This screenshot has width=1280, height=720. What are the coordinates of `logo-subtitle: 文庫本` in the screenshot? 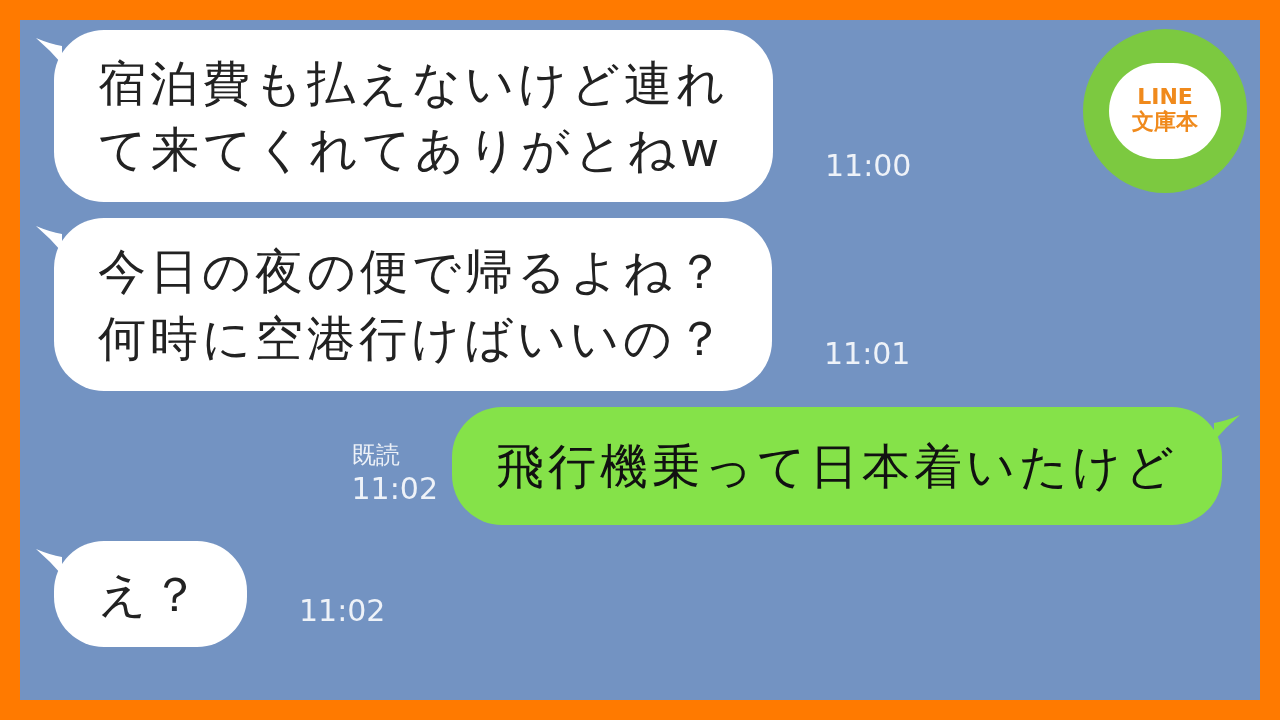 It's located at (1165, 122).